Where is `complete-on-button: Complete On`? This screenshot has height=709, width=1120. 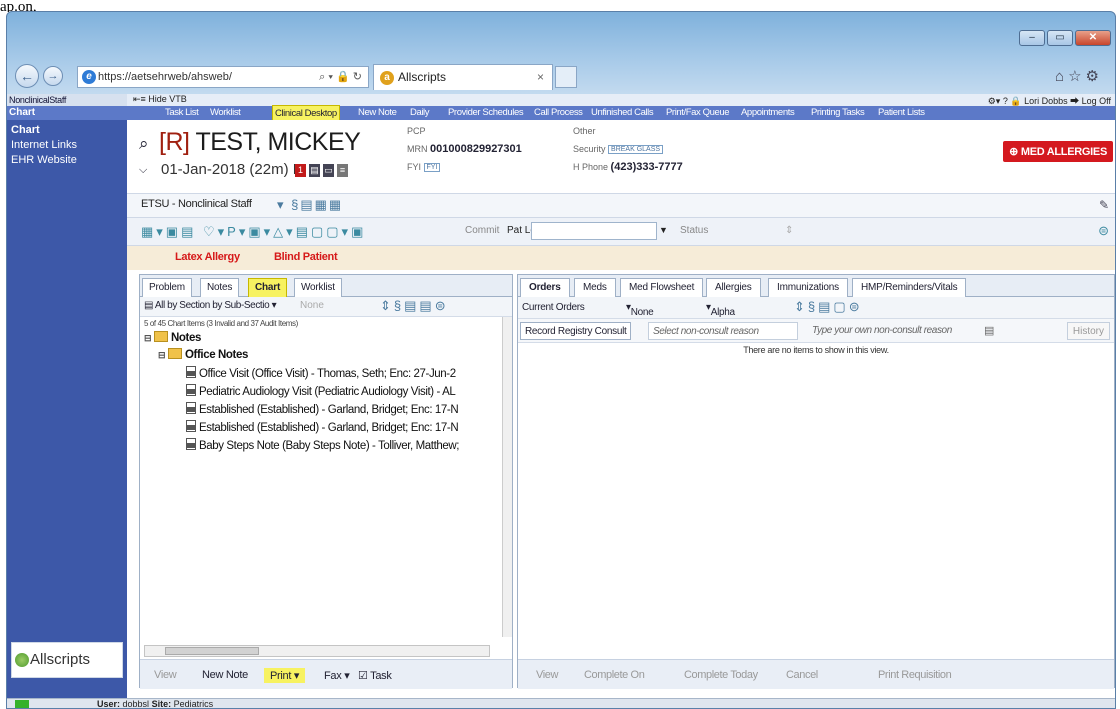
complete-on-button: Complete On is located at coordinates (614, 675).